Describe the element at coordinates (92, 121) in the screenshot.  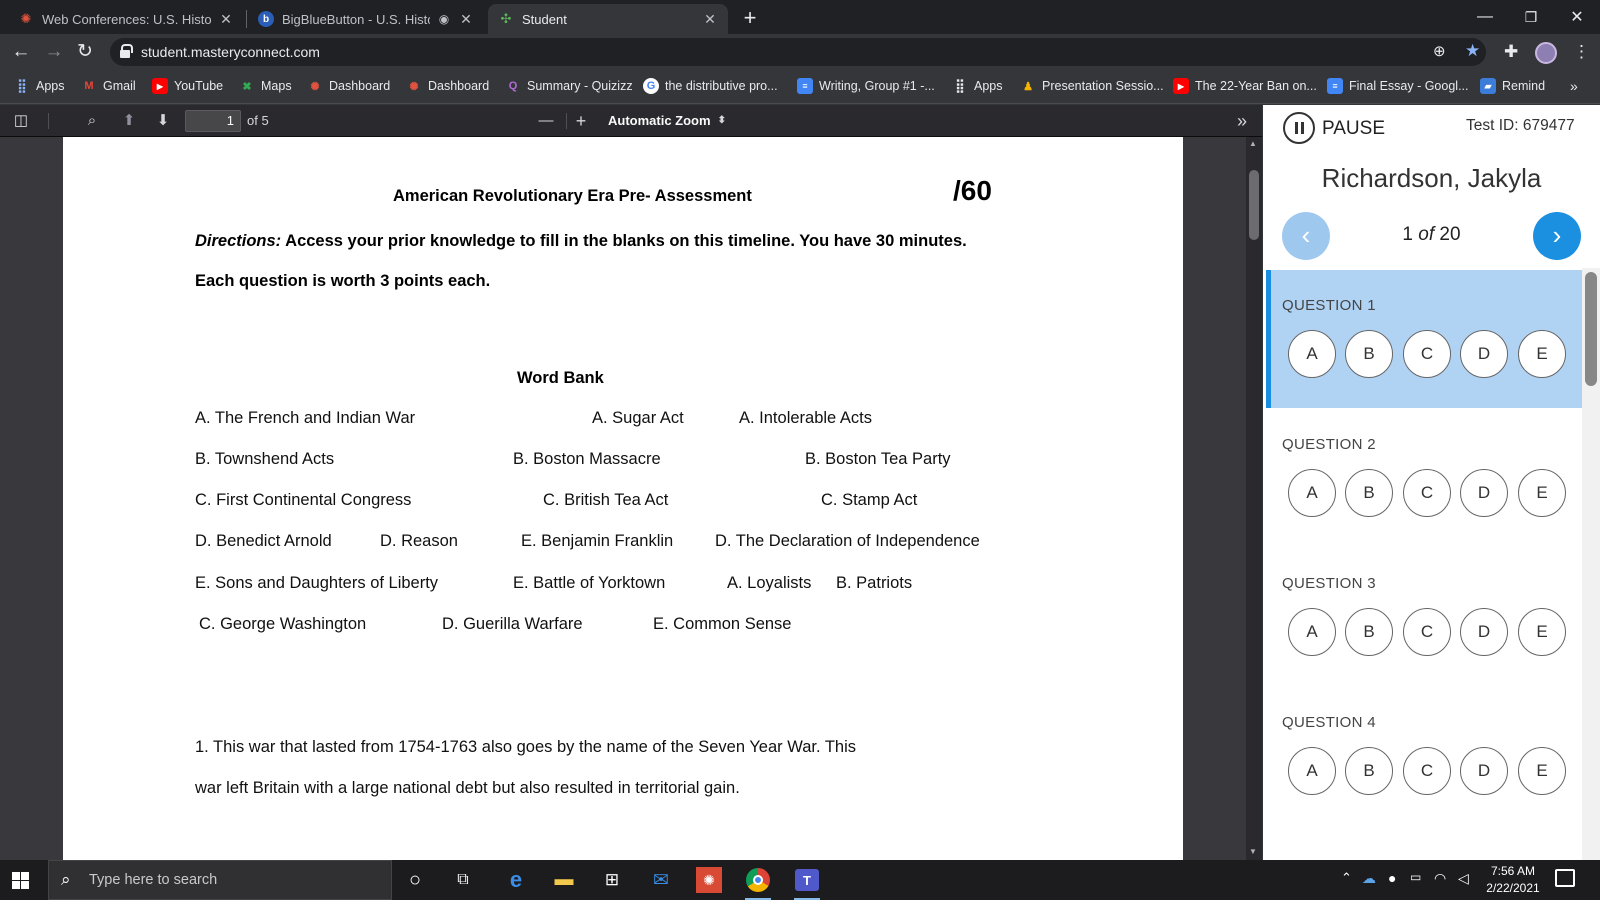
I see `search-icon: ⌕` at that location.